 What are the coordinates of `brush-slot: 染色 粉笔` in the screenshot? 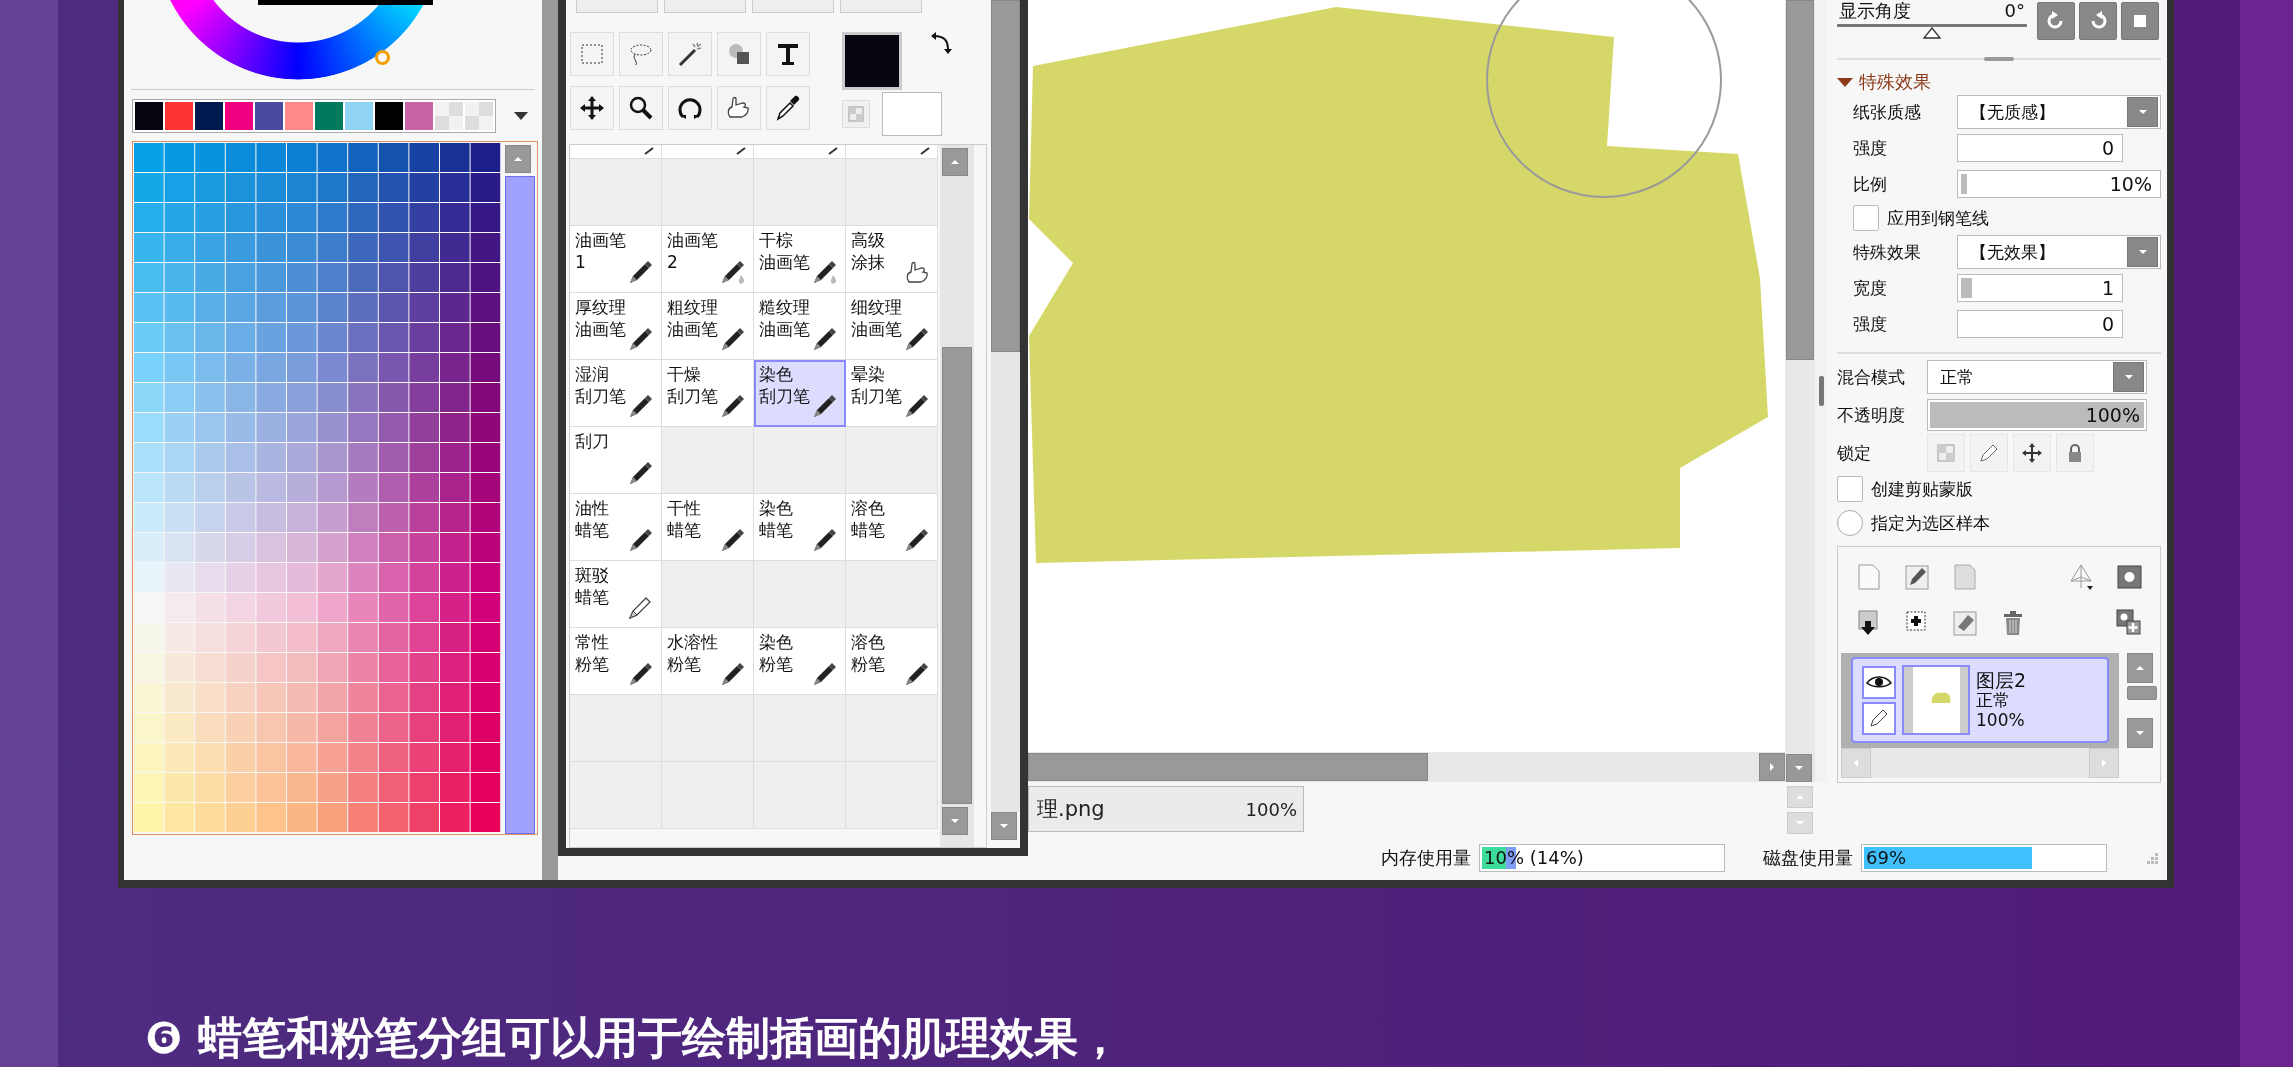 It's located at (800, 661).